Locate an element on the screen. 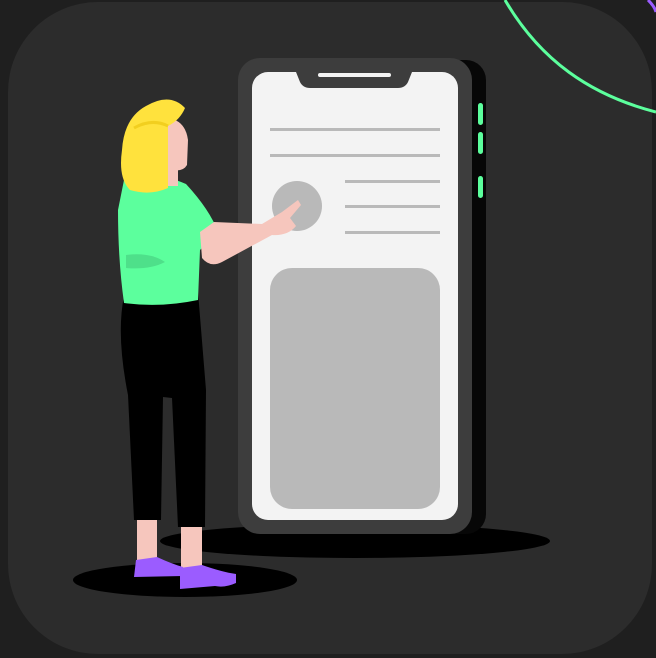  purple-arc-decoration is located at coordinates (651, 6).